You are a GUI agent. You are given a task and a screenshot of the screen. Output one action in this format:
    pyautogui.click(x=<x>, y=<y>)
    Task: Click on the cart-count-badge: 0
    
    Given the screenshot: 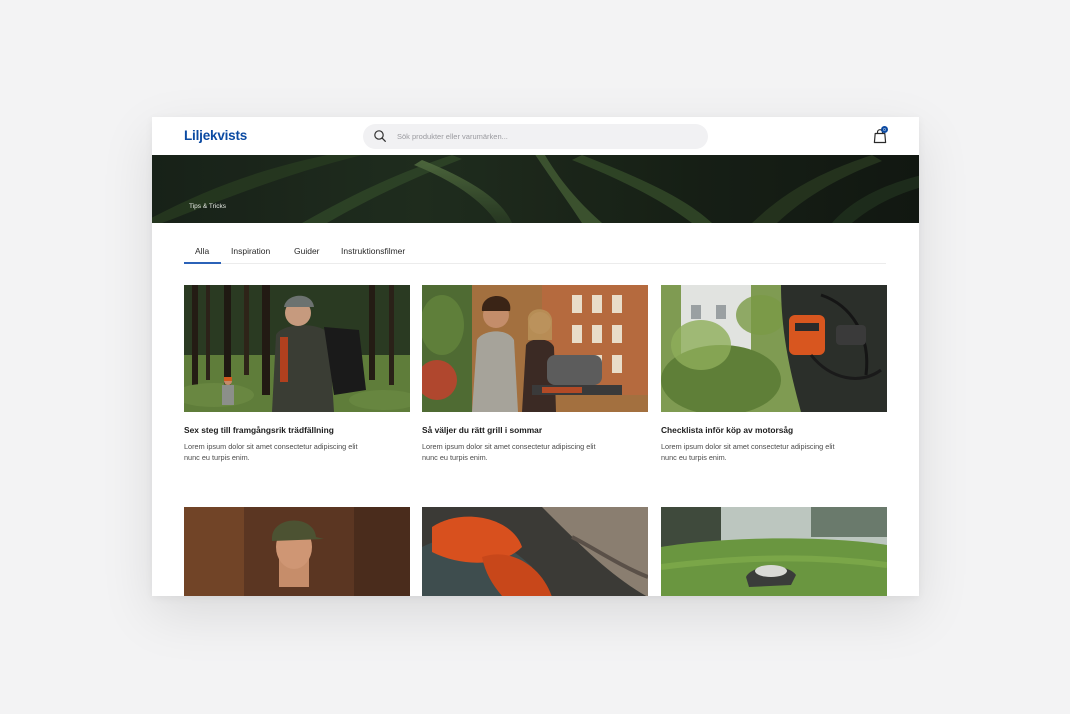 What is the action you would take?
    pyautogui.click(x=884, y=129)
    